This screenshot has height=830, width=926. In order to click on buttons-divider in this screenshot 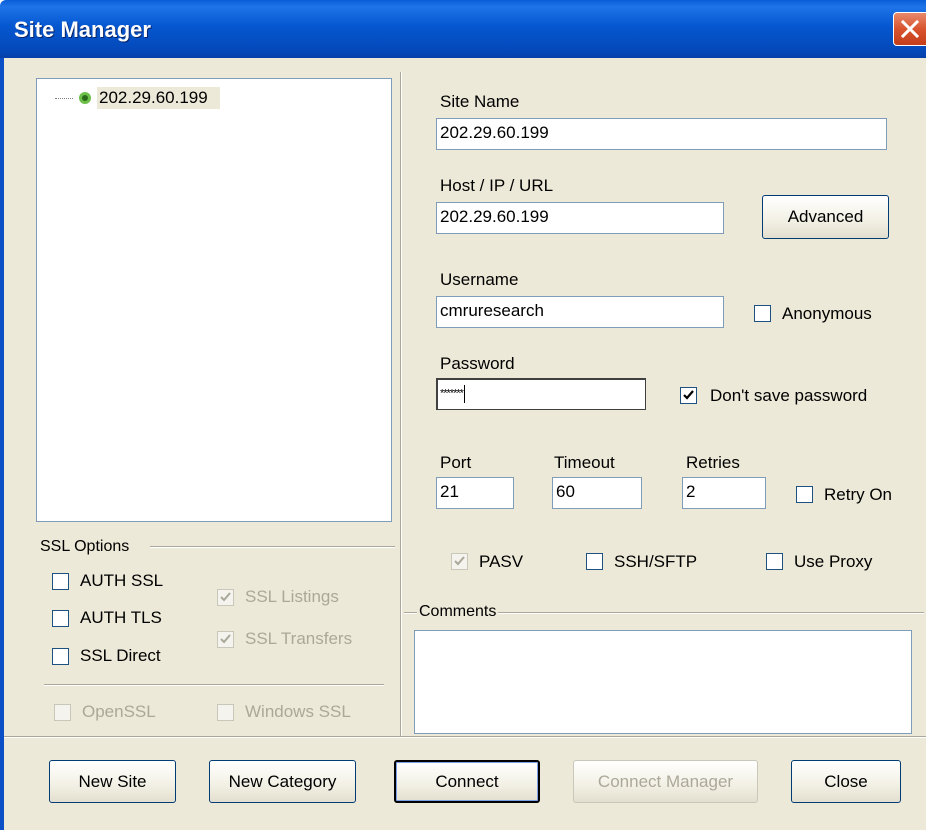, I will do `click(465, 736)`.